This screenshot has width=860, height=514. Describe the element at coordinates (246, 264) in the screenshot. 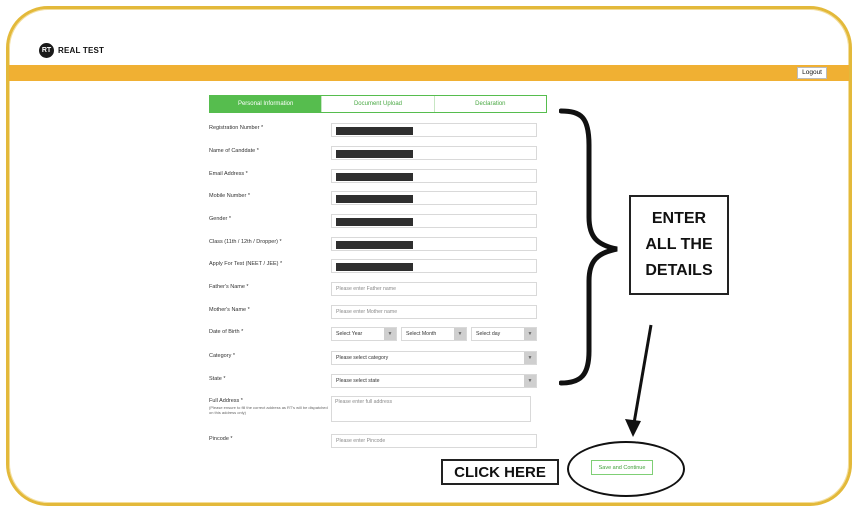

I see `apply-test-label: Apply For Test (NEET / JEE) *` at that location.